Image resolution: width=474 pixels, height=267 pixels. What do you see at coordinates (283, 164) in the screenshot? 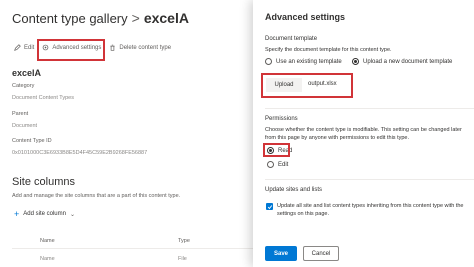
I see `radio-label: Edit` at bounding box center [283, 164].